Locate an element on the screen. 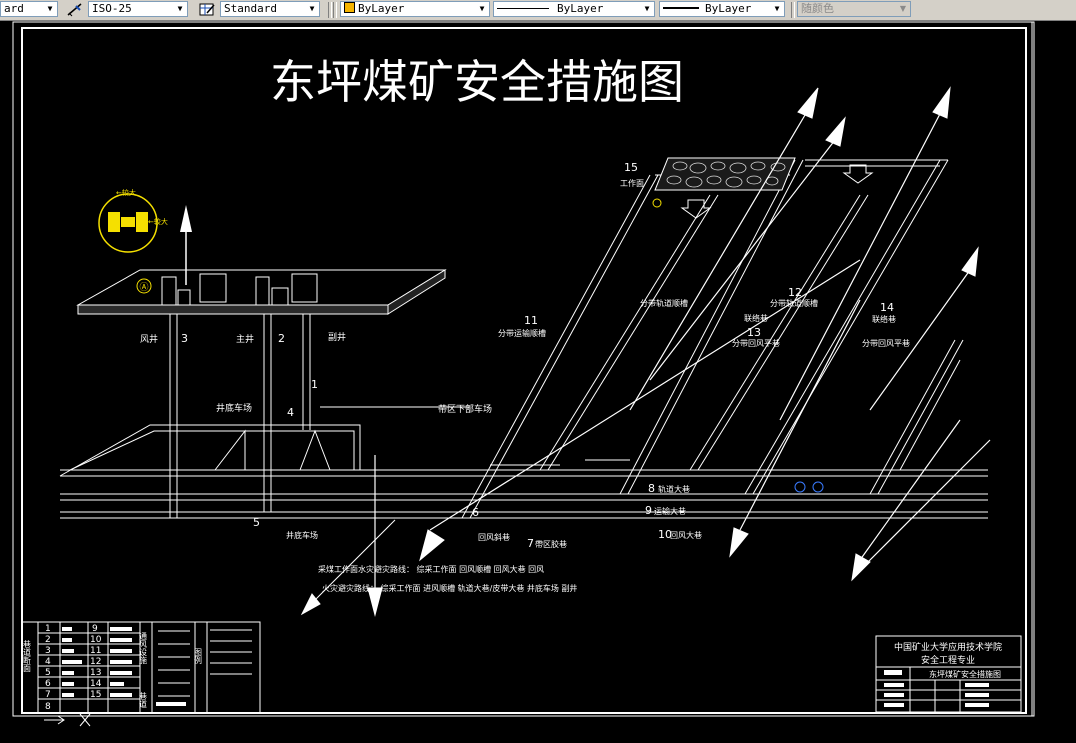 This screenshot has height=743, width=1076. lineweight-value: ByLayer is located at coordinates (728, 8).